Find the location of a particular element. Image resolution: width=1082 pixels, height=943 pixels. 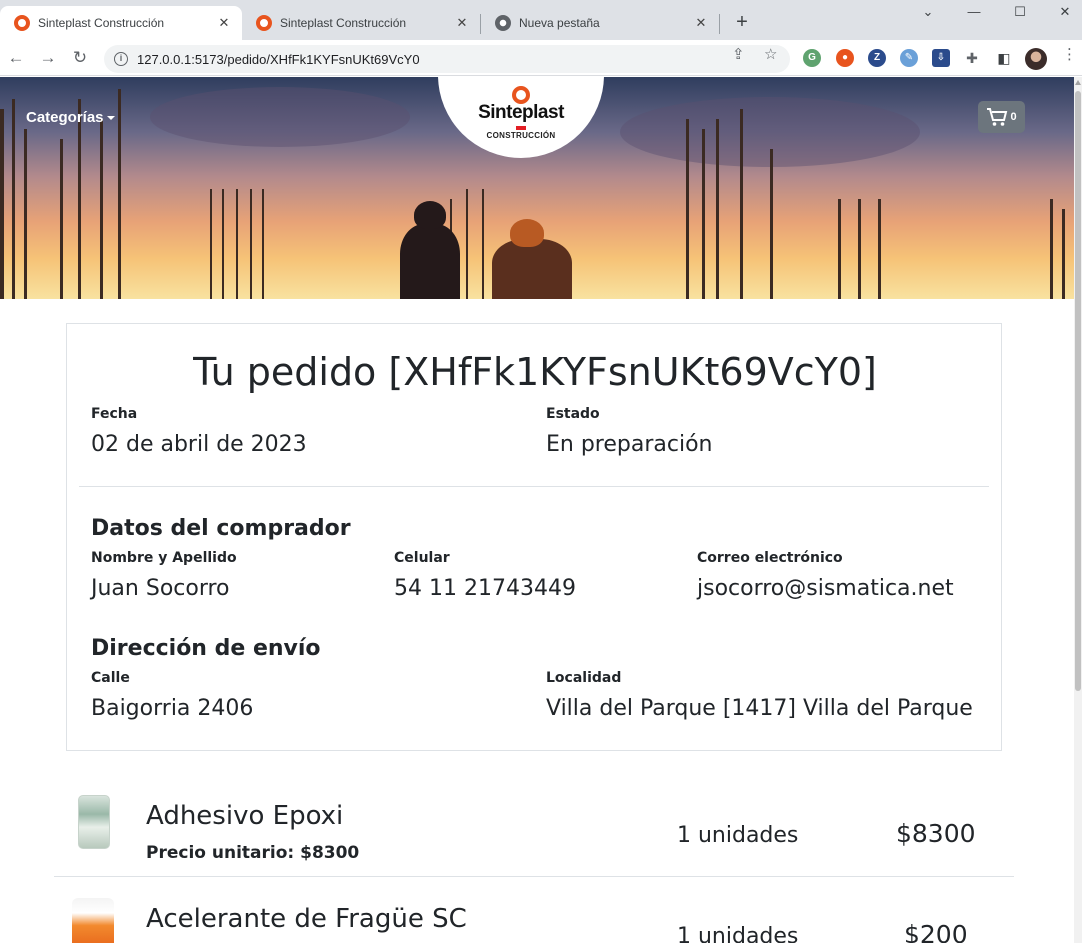

estado-value: En preparación is located at coordinates (629, 444).